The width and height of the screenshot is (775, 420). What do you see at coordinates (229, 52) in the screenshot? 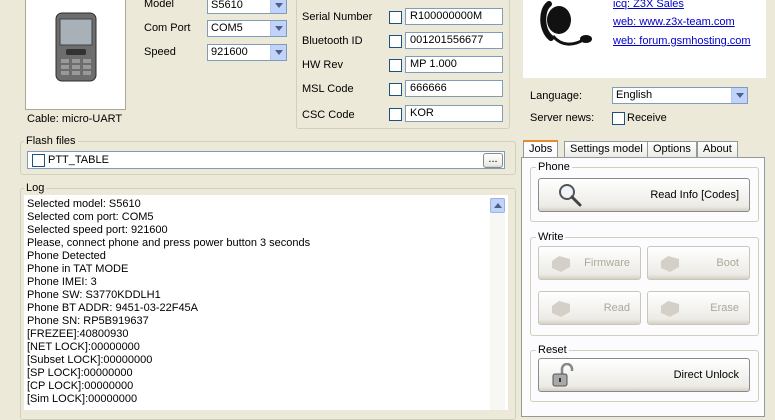
I see `speed-value: 921600` at bounding box center [229, 52].